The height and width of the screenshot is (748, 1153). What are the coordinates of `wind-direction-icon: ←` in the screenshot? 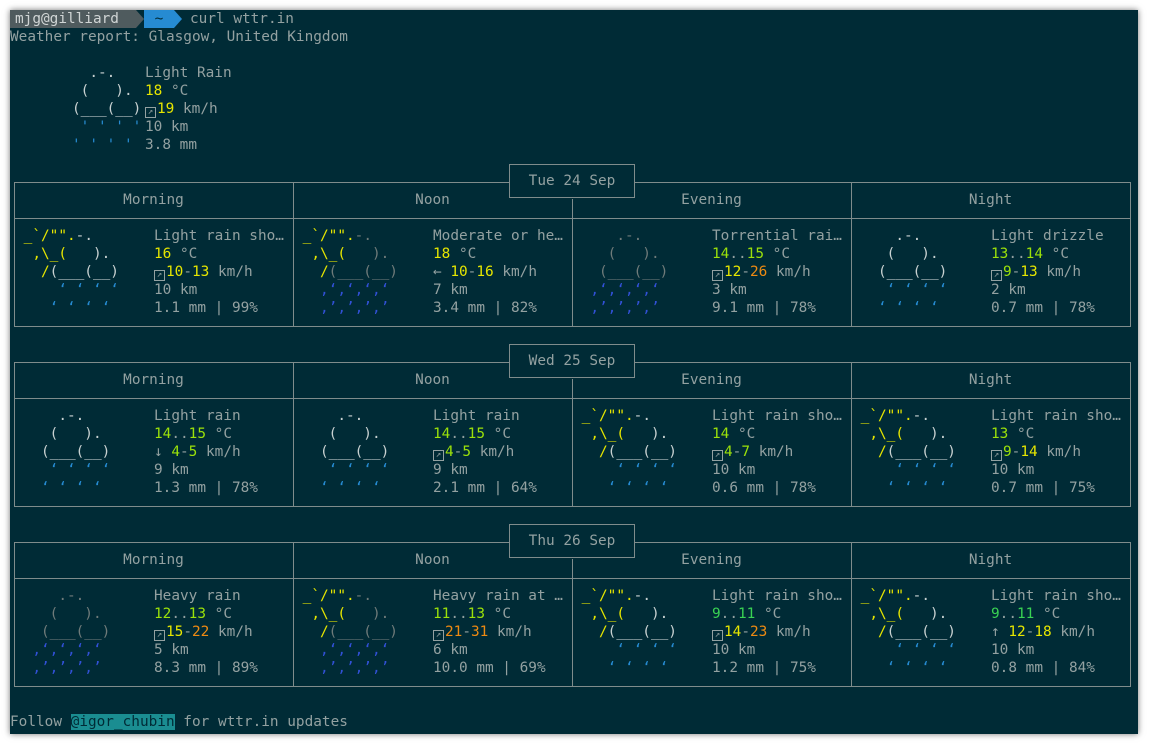 It's located at (442, 272).